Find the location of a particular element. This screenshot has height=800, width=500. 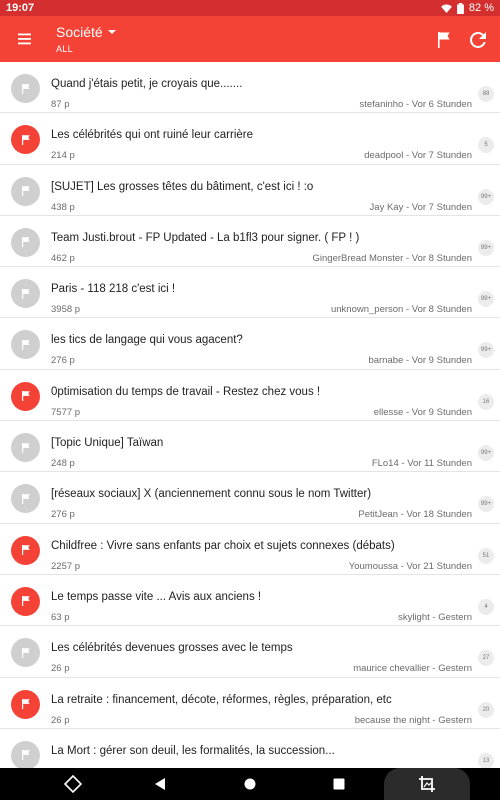

topic-author: skylight is located at coordinates (414, 617).